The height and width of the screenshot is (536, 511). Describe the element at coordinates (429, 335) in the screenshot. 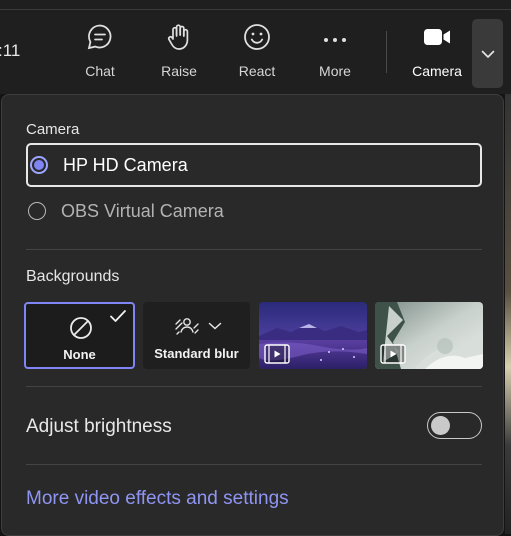

I see `background-snowy-trees-tile` at that location.